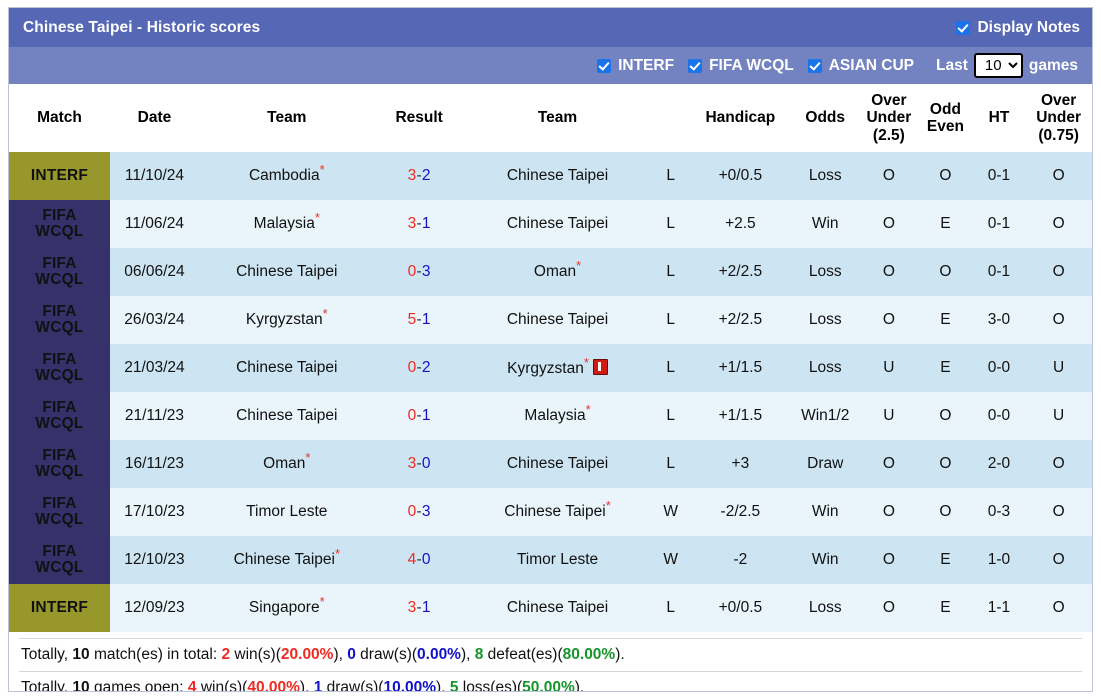 The height and width of the screenshot is (699, 1101). I want to click on s2-t7: loss(es)(, so click(490, 685).